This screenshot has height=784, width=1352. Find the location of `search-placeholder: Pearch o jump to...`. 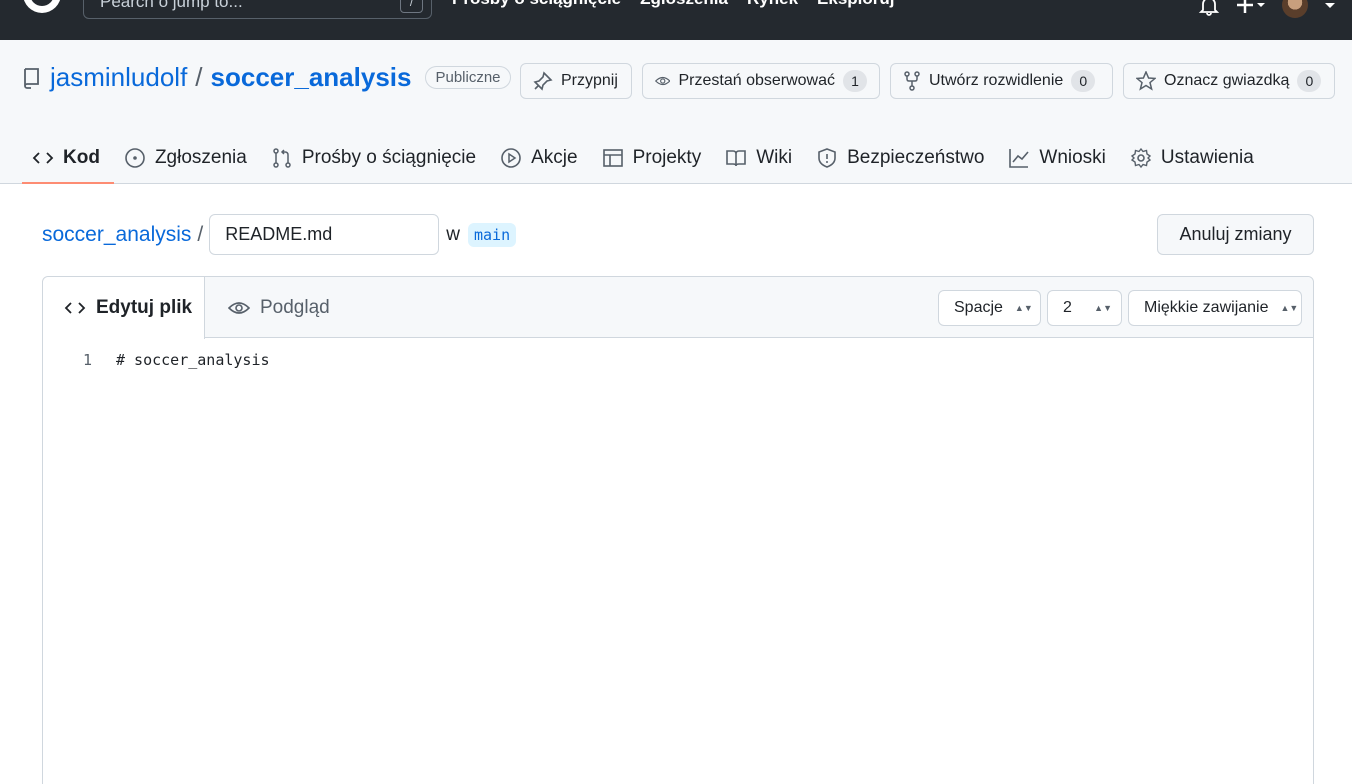

search-placeholder: Pearch o jump to... is located at coordinates (171, 5).